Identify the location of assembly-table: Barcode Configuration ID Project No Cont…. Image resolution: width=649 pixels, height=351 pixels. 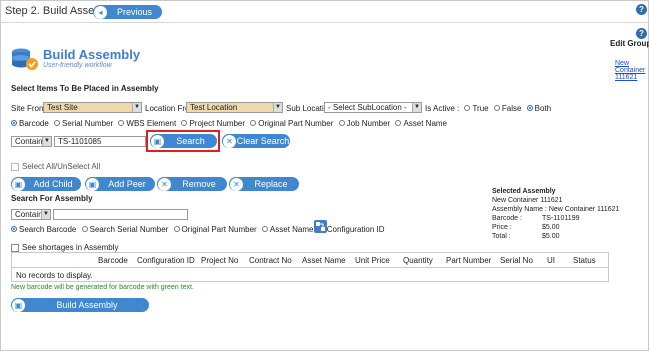
(310, 267).